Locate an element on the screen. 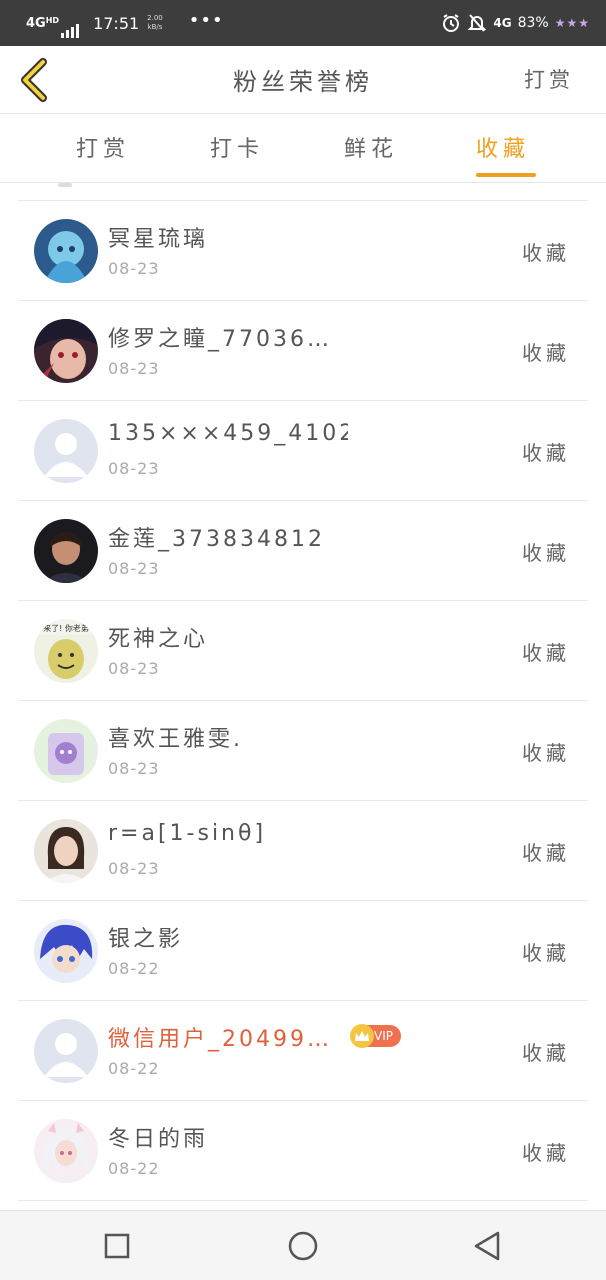 The width and height of the screenshot is (606, 1280). app-header: 粉丝荣誉榜 打赏 is located at coordinates (303, 80).